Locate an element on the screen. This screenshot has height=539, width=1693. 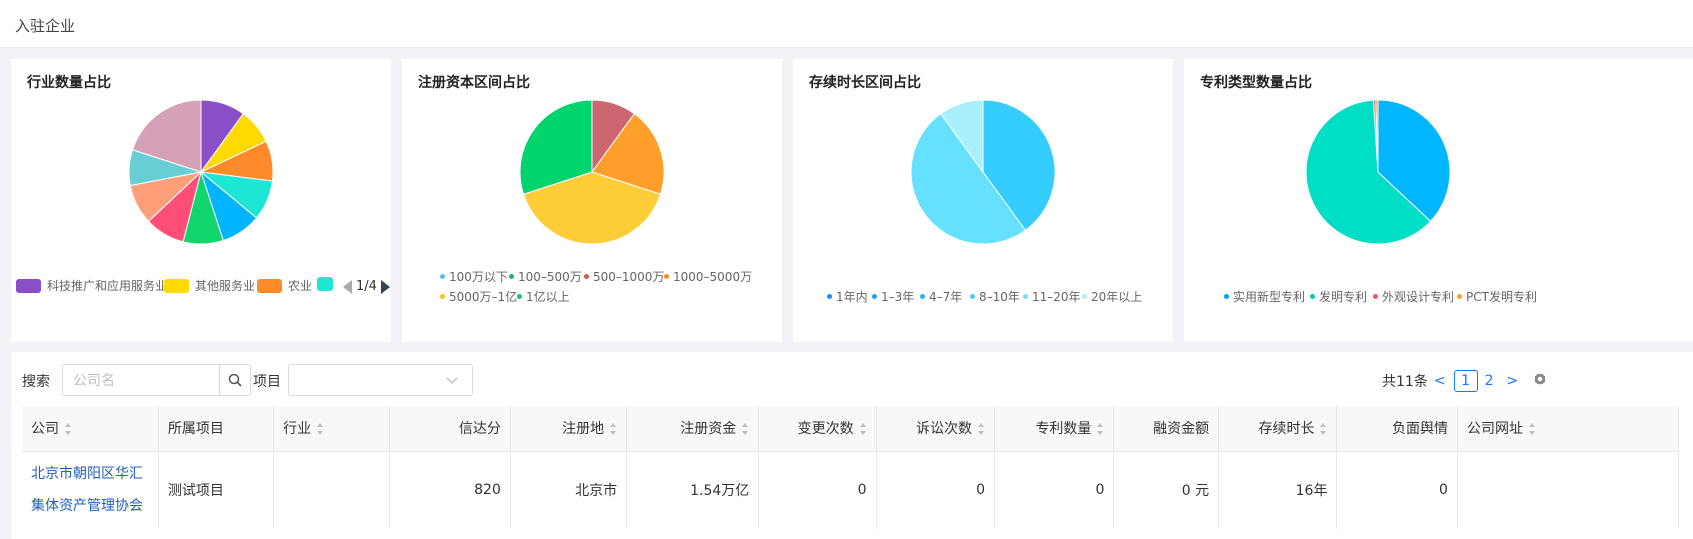
legend-item: 100万以下 is located at coordinates (474, 276).